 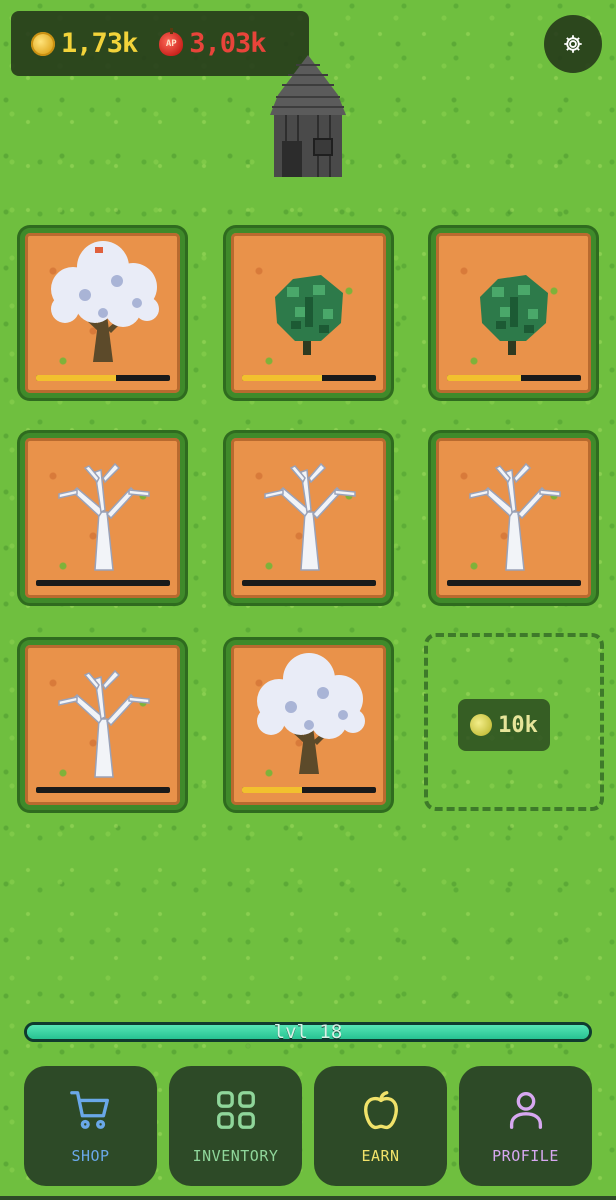 I want to click on cart-icon, so click(x=89, y=1110).